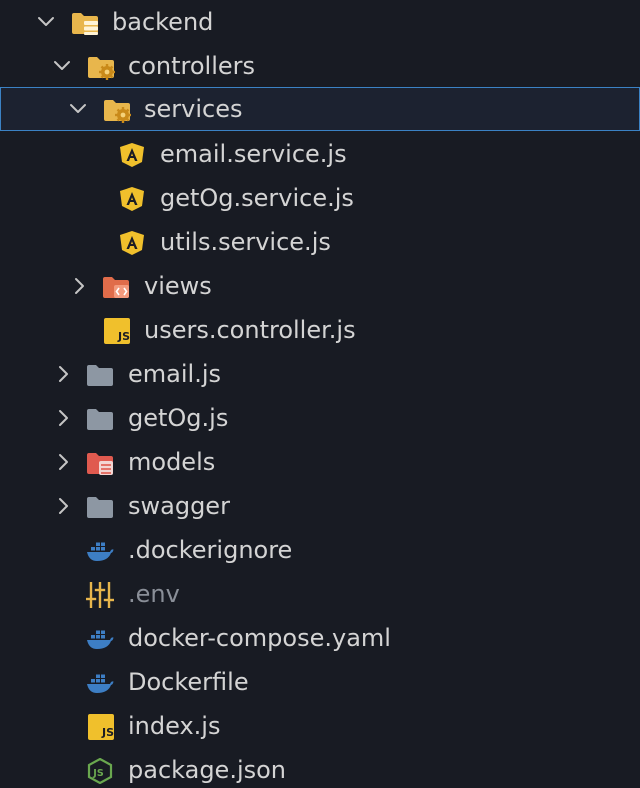 Image resolution: width=640 pixels, height=788 pixels. Describe the element at coordinates (85, 23) in the screenshot. I see `folder-server-icon` at that location.